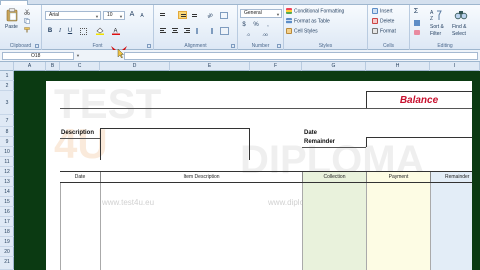  I want to click on row-header: 19, so click(7, 242).